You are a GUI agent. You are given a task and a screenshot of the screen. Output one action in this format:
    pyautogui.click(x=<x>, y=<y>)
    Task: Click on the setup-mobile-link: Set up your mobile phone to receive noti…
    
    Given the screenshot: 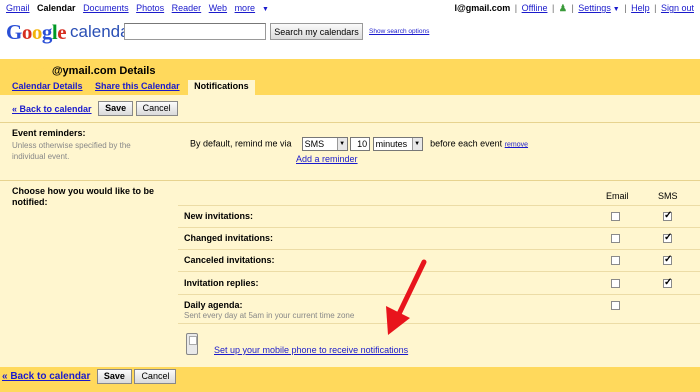 What is the action you would take?
    pyautogui.click(x=311, y=350)
    